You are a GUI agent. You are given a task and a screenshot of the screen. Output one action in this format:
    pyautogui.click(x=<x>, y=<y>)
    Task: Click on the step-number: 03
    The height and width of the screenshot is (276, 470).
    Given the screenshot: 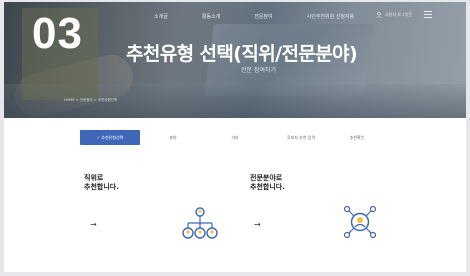 What is the action you would take?
    pyautogui.click(x=57, y=33)
    